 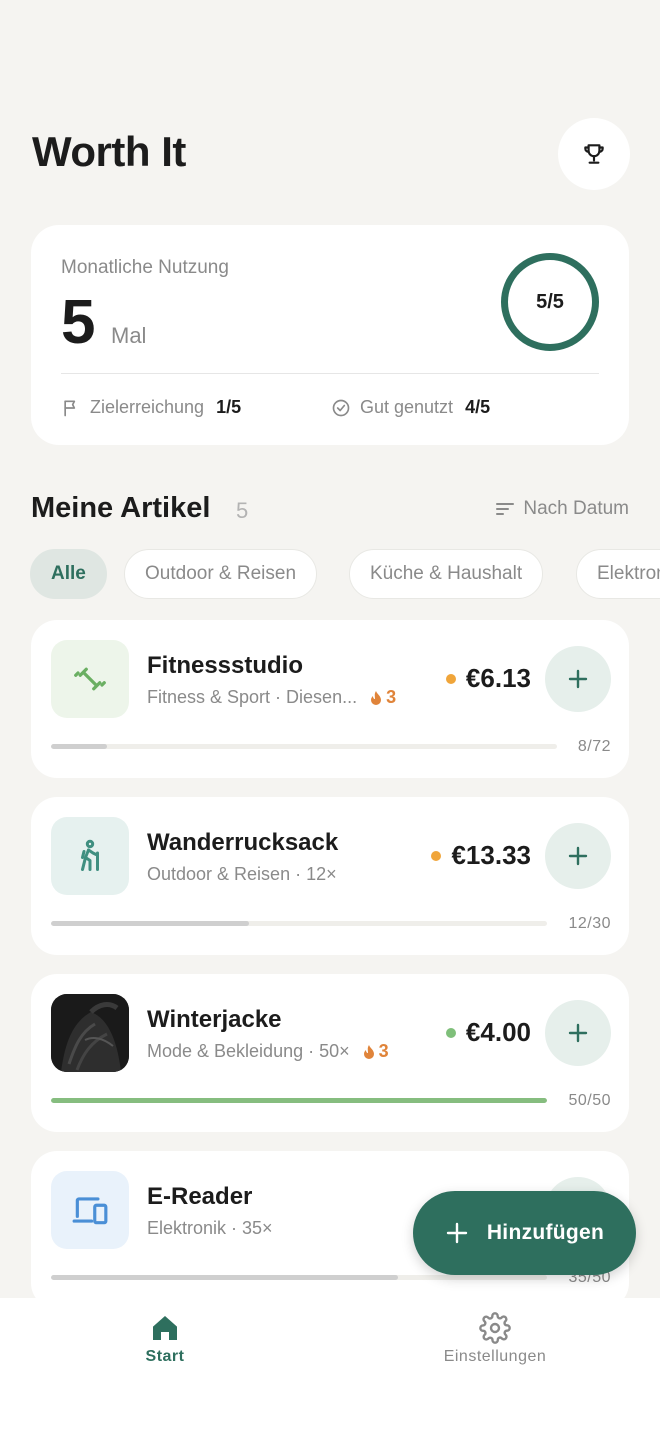 I want to click on app-header: Worth It, so click(x=331, y=154).